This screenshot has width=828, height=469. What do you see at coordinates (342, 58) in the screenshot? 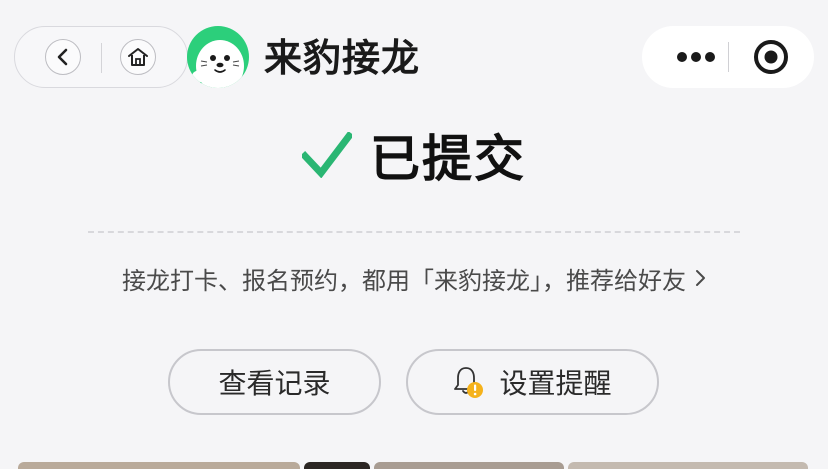
I see `app-title: 来豹接龙` at bounding box center [342, 58].